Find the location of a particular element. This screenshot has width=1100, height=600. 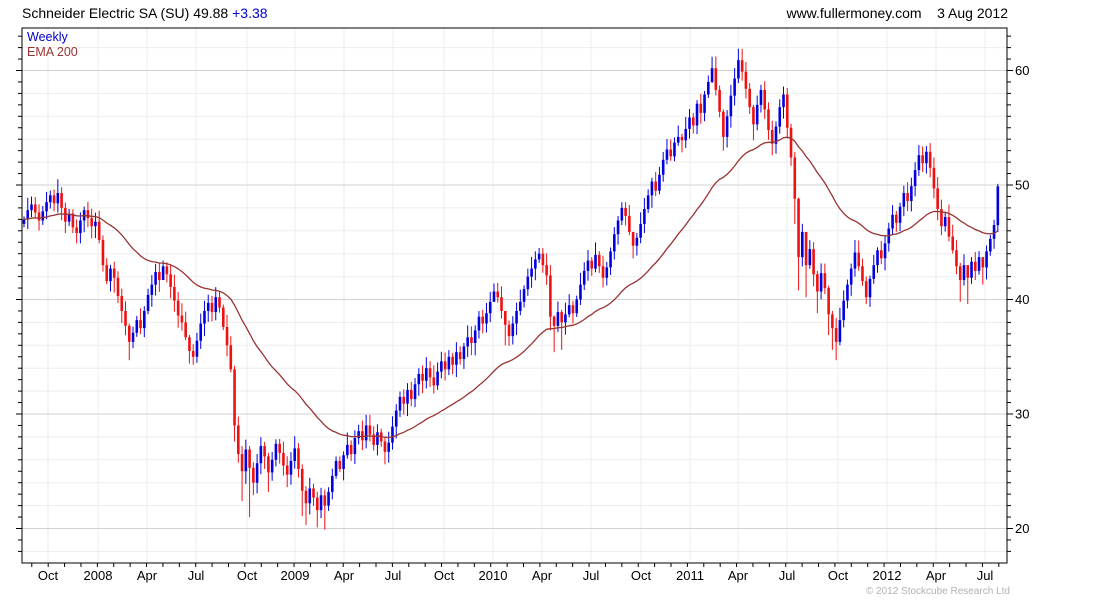

x-axis-label: 2010 is located at coordinates (493, 575).